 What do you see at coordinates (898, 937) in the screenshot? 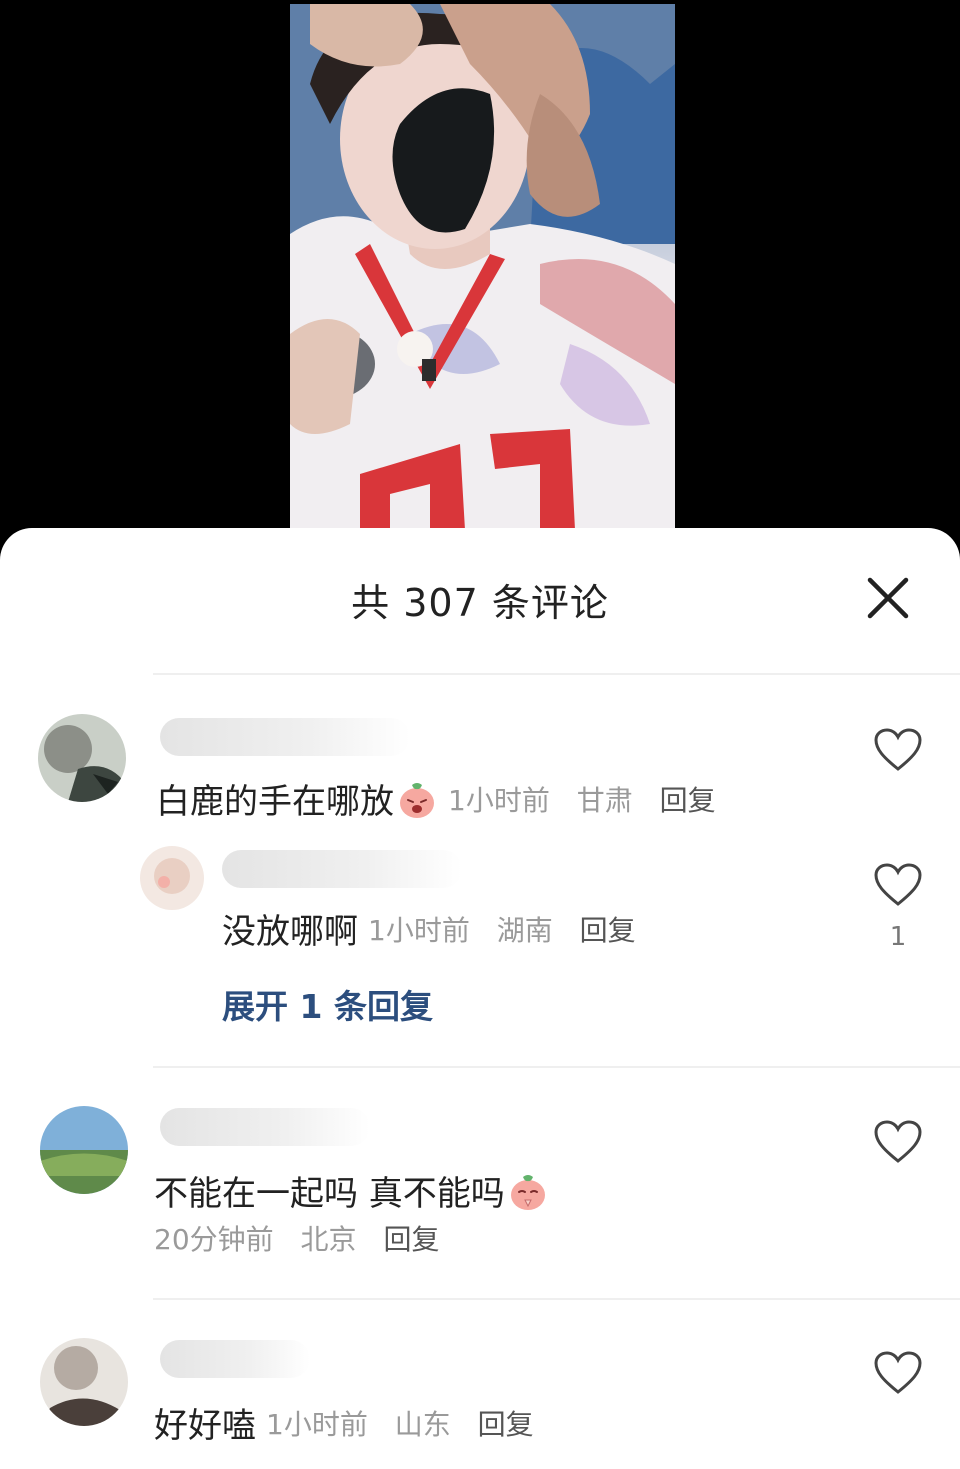
I see `like-count: 1` at bounding box center [898, 937].